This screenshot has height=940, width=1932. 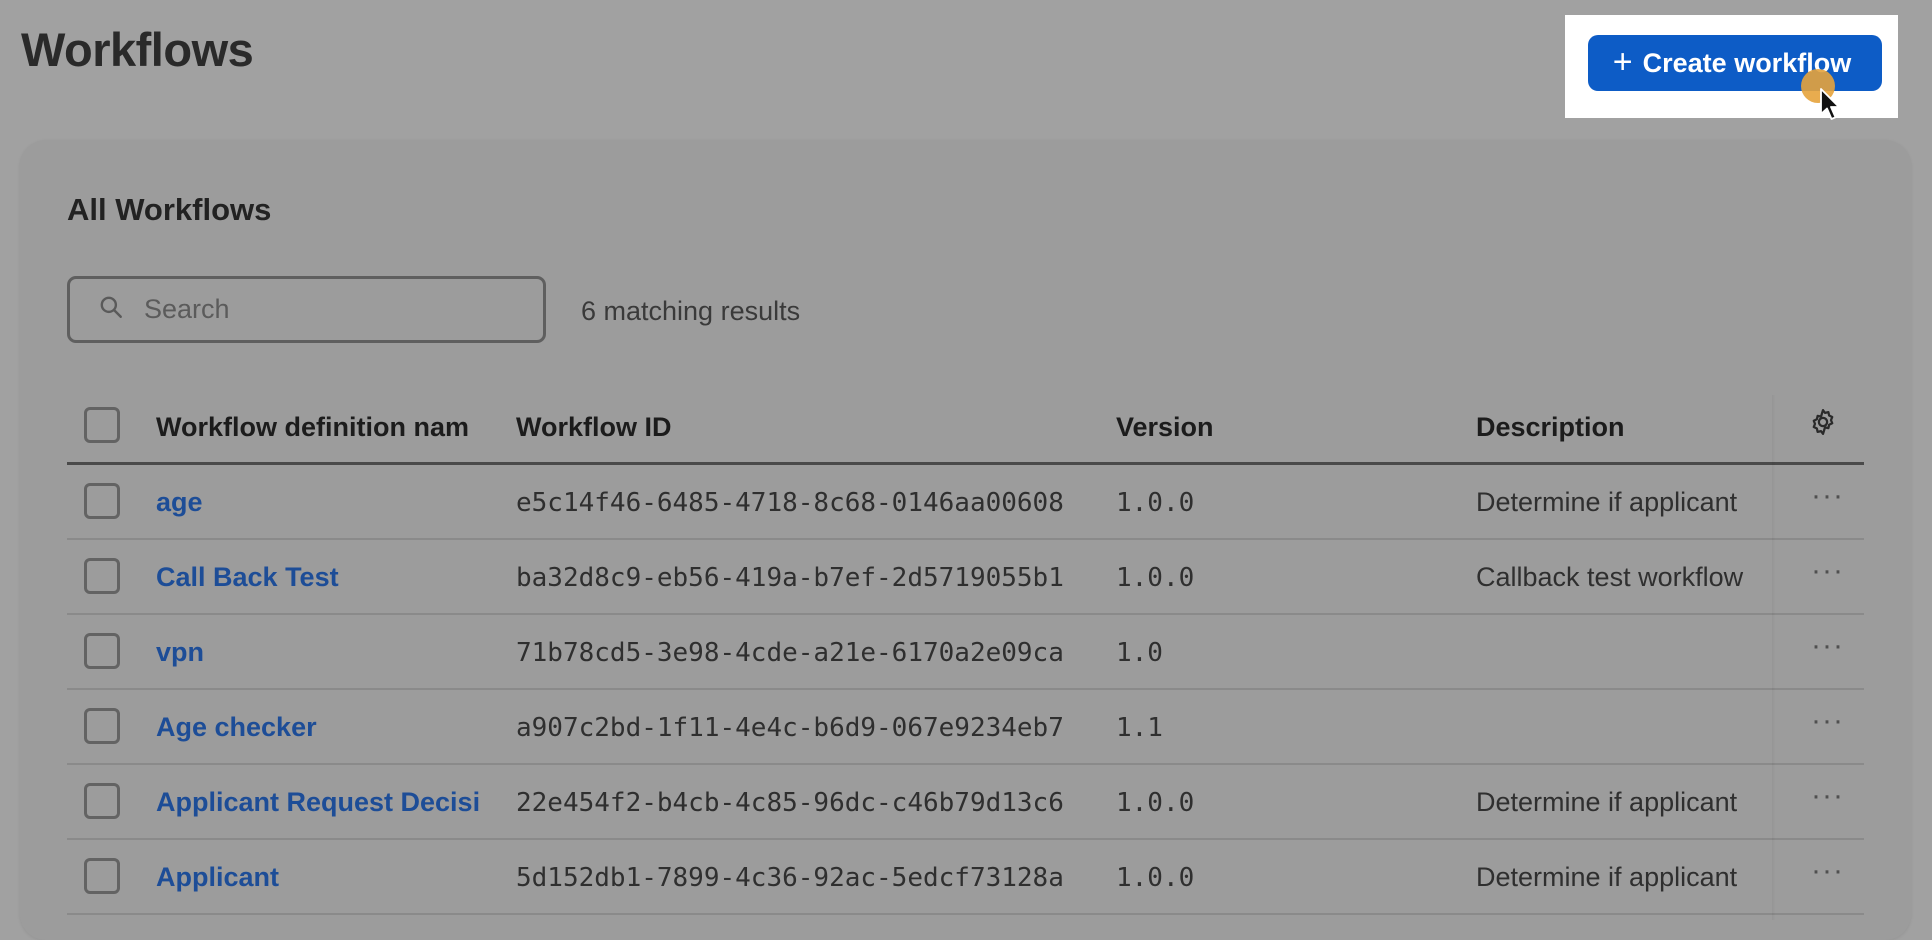 I want to click on column-header-description: Description, so click(x=1550, y=427).